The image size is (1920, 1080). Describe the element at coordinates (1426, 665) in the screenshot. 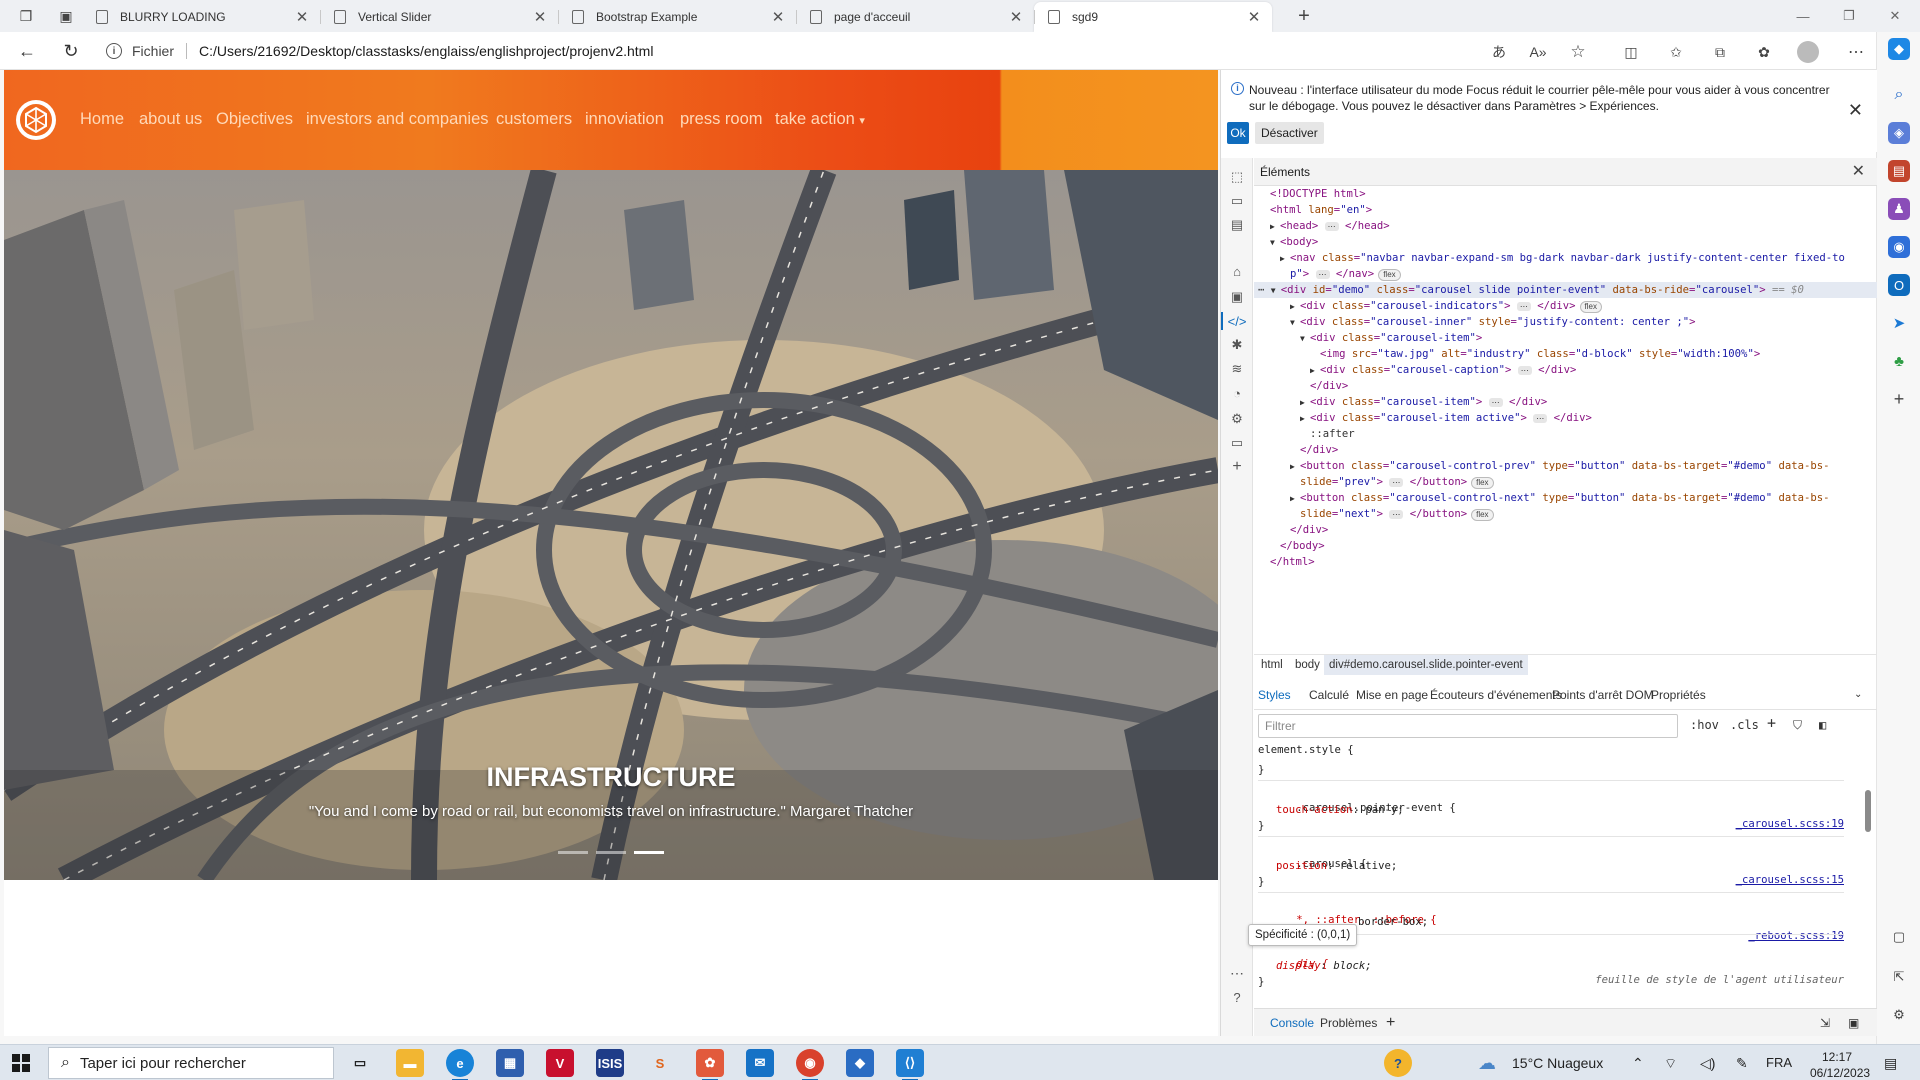

I see `breadcrumb-div-demo: div#demo.carousel.slide.pointer-event` at that location.